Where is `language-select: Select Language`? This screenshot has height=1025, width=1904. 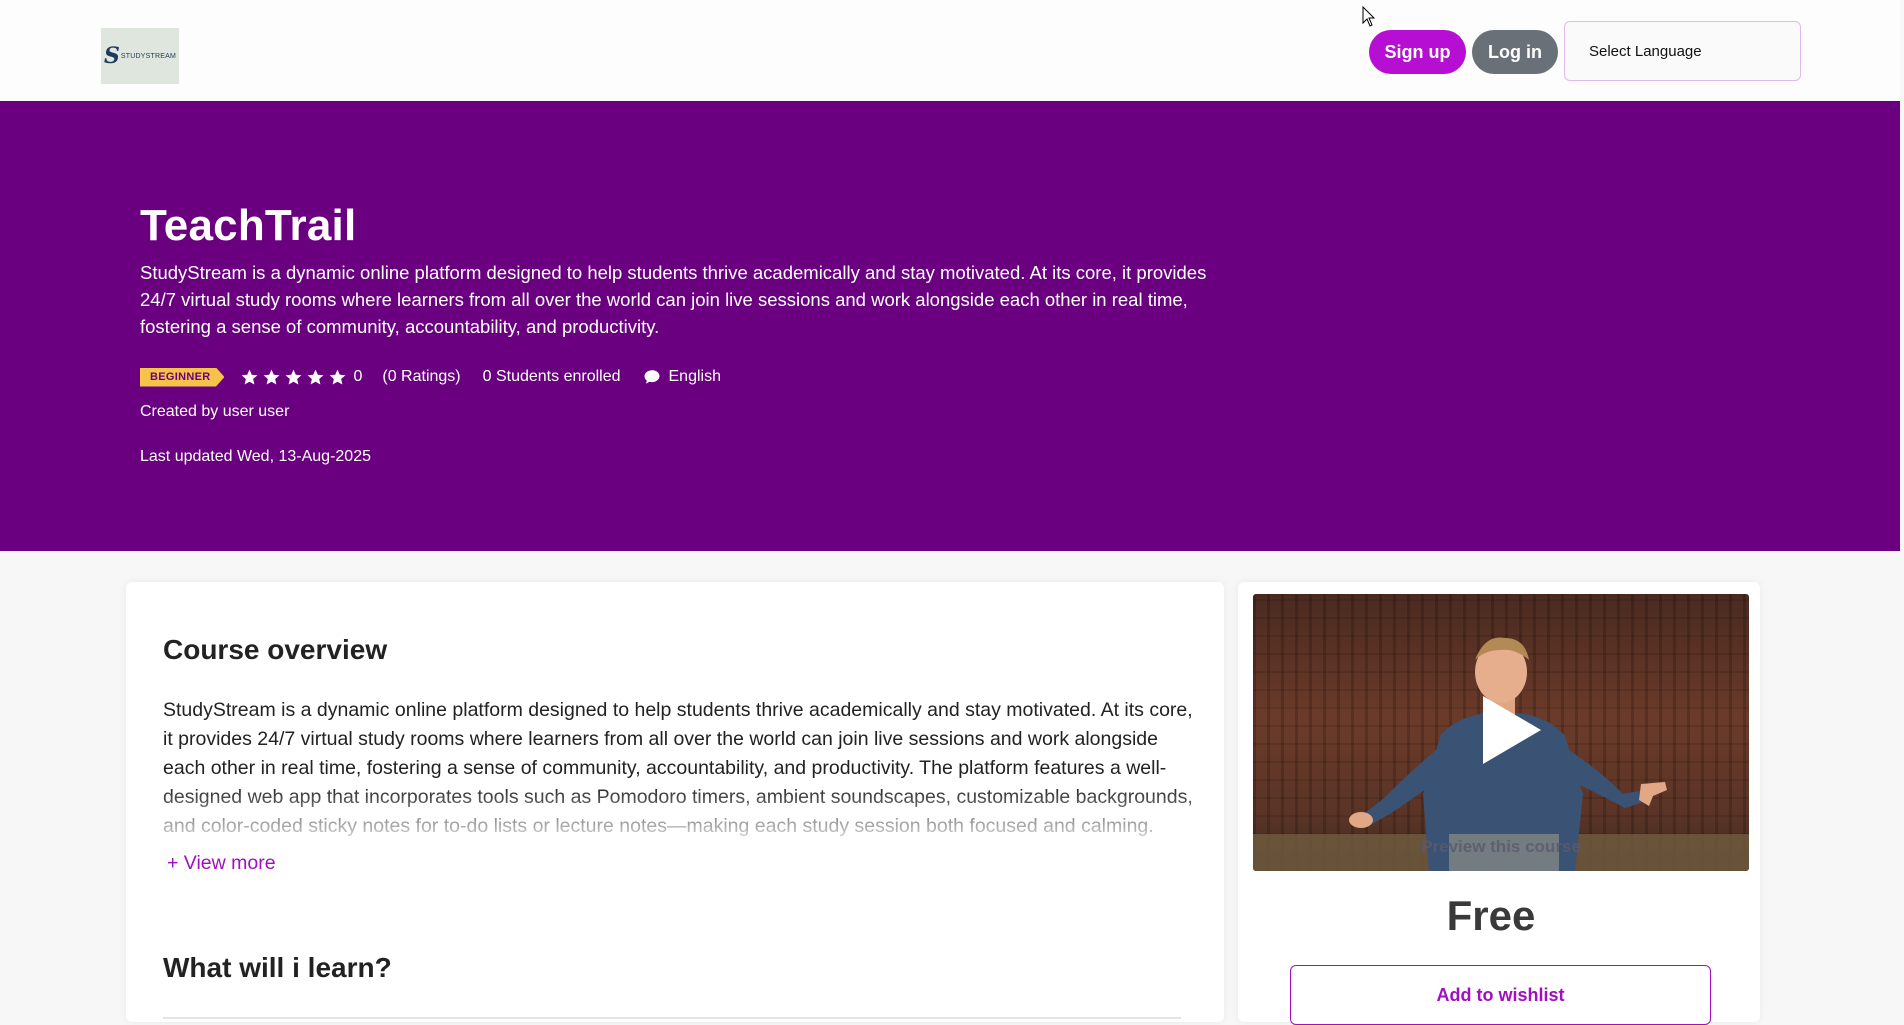 language-select: Select Language is located at coordinates (1682, 51).